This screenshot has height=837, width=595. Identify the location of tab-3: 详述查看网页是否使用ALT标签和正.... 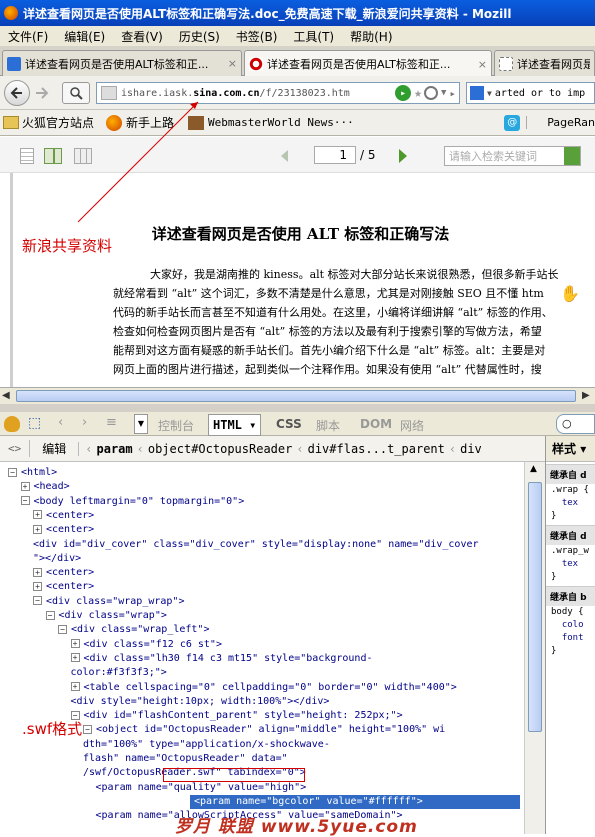
(544, 63).